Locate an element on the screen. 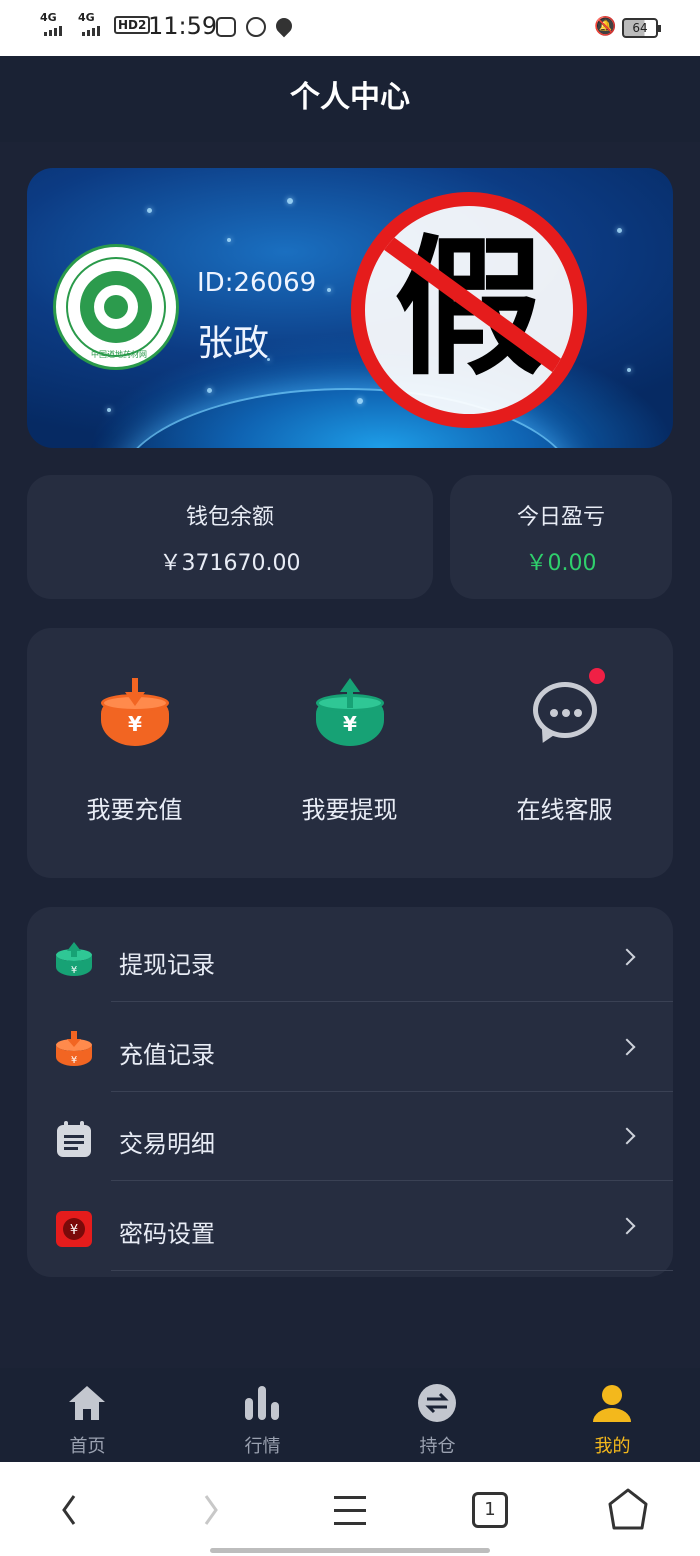 The width and height of the screenshot is (700, 1556). notification-dot is located at coordinates (597, 676).